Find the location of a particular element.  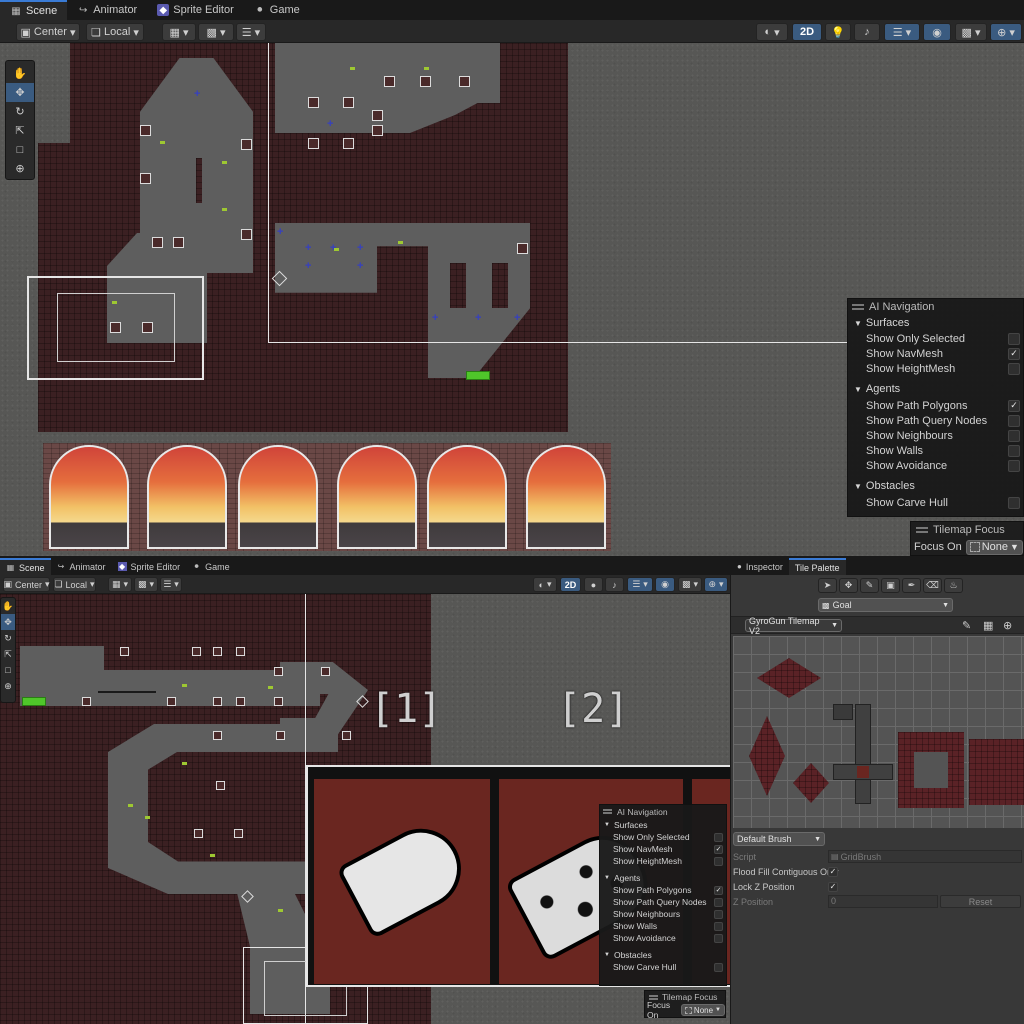

edit-palette-icon: ✎ is located at coordinates (966, 625).